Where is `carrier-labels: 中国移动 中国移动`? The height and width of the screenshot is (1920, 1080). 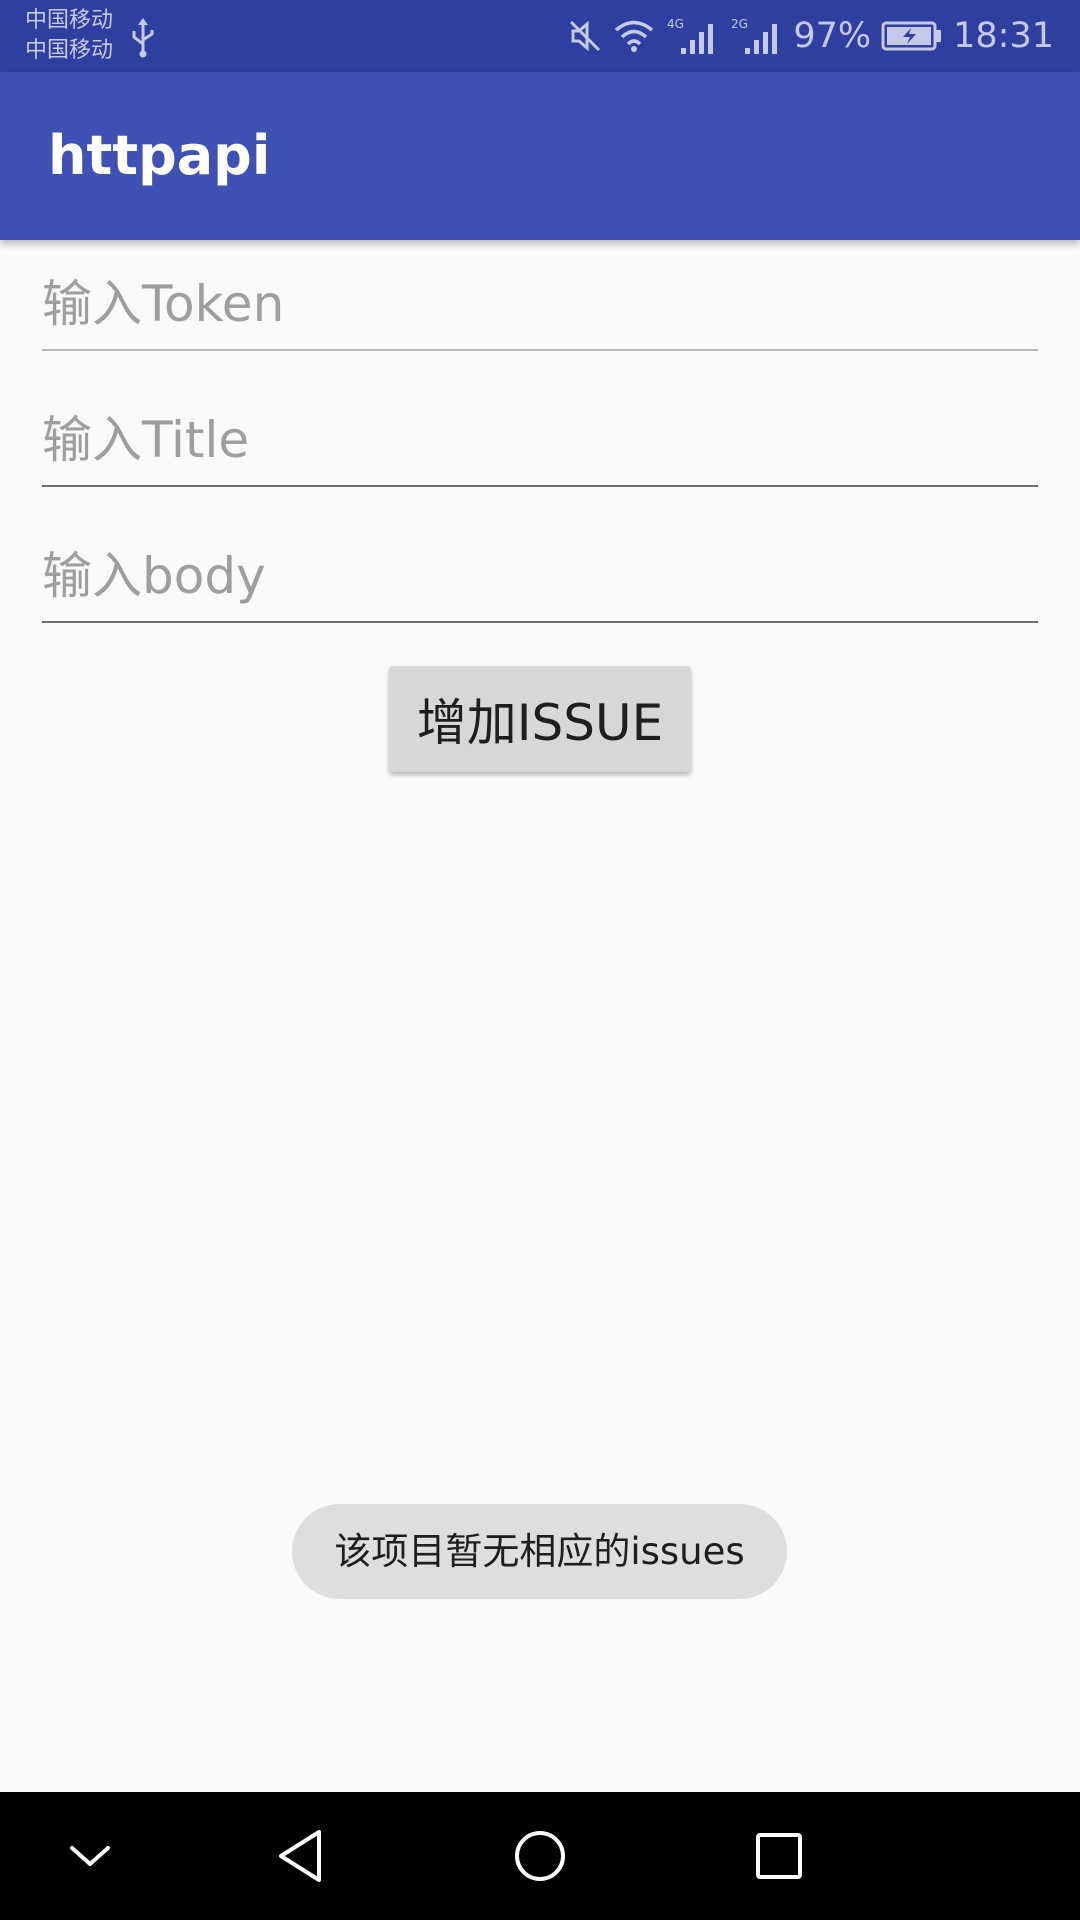
carrier-labels: 中国移动 中国移动 is located at coordinates (69, 36).